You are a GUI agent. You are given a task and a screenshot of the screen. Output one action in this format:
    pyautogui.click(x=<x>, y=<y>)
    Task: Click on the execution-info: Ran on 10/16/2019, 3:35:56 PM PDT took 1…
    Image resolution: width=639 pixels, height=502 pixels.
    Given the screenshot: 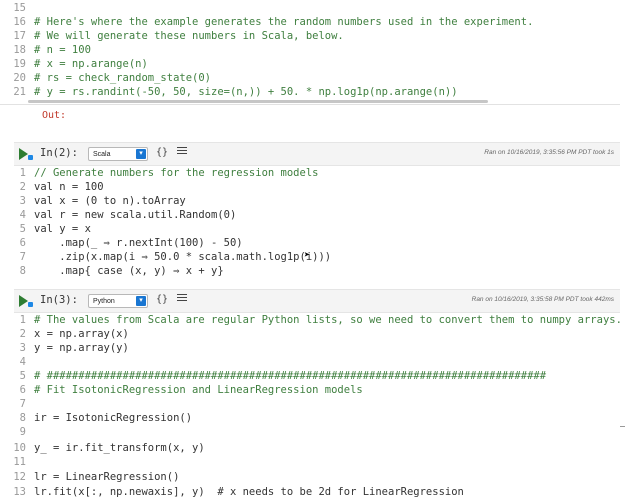 What is the action you would take?
    pyautogui.click(x=549, y=152)
    